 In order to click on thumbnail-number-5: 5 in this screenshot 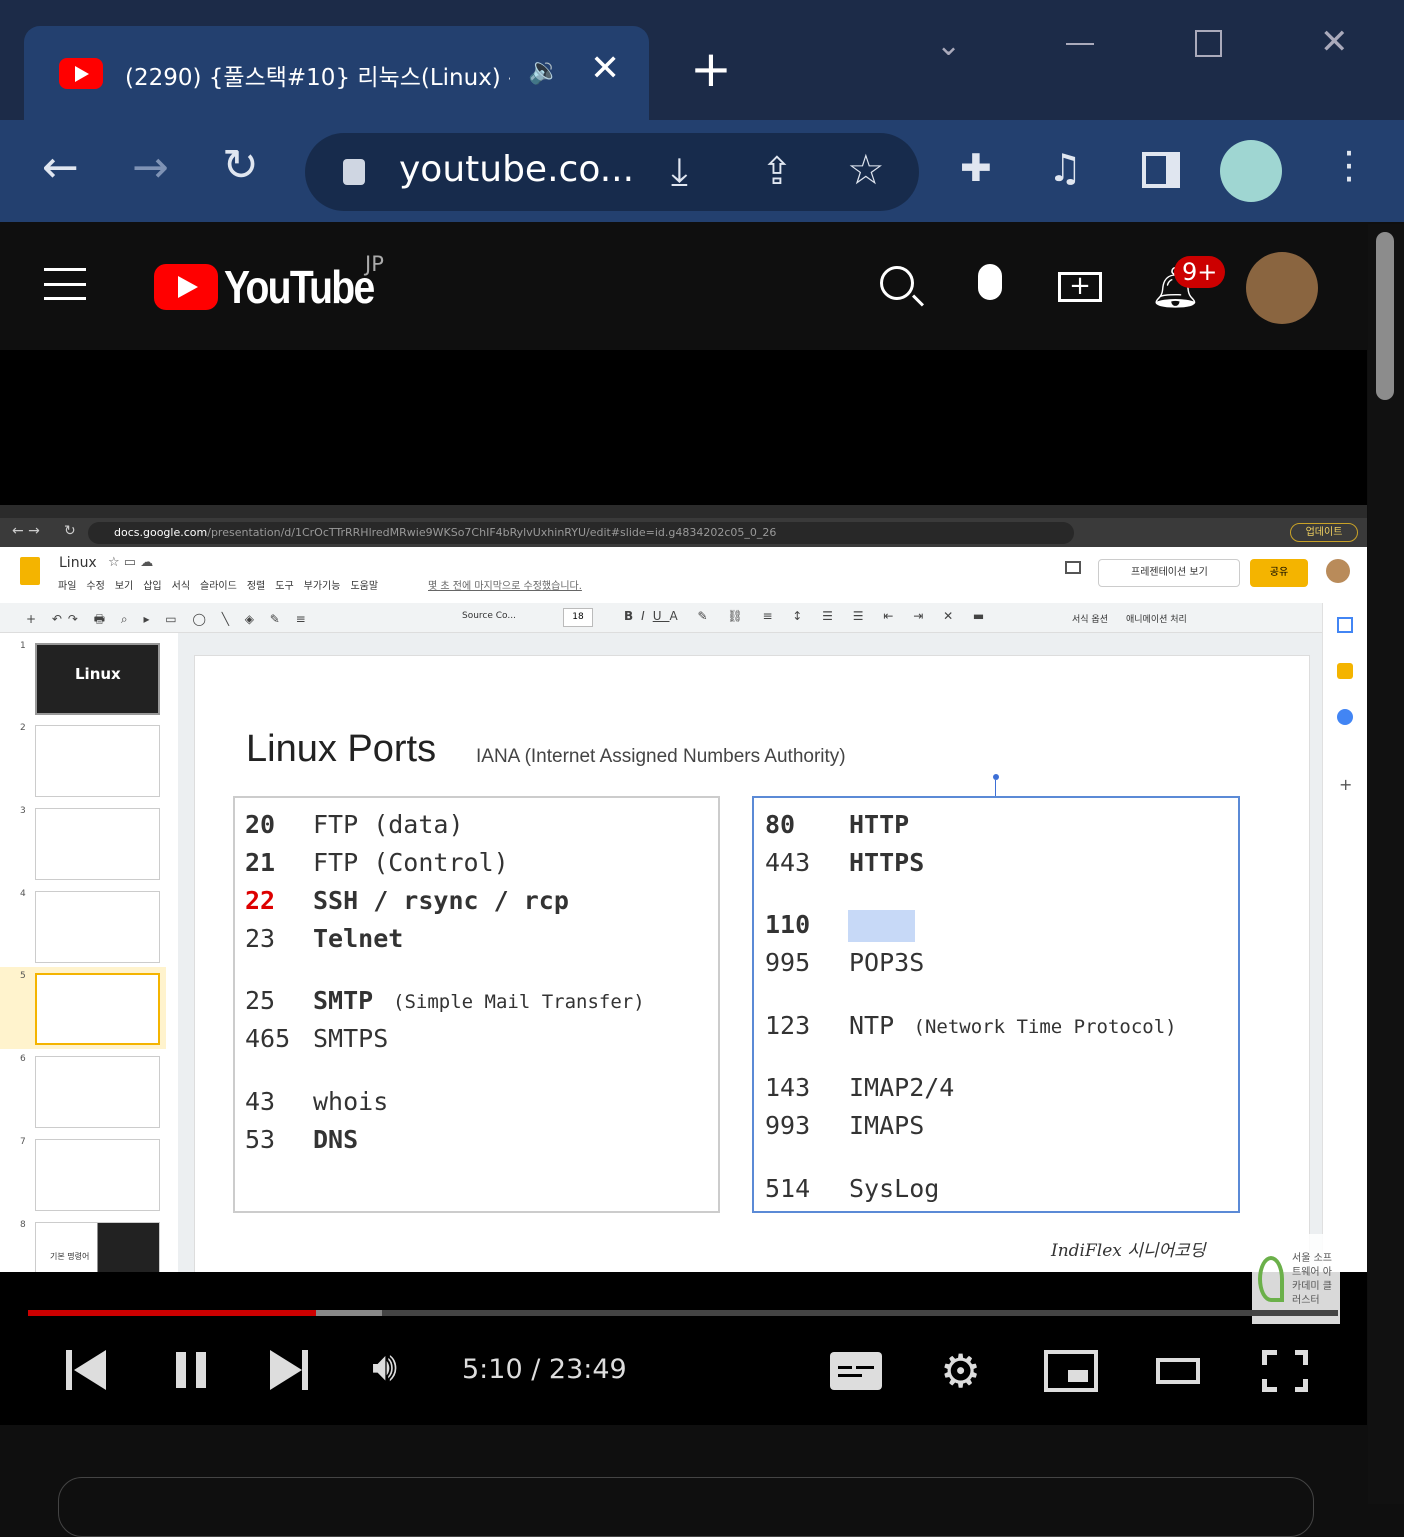, I will do `click(23, 976)`.